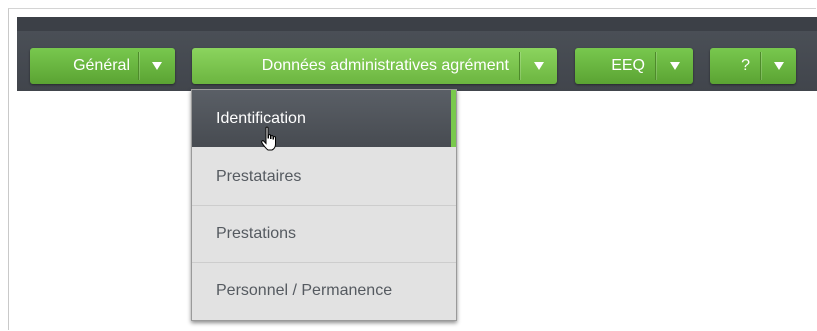 The width and height of the screenshot is (817, 331). What do you see at coordinates (628, 65) in the screenshot?
I see `menu-eeq-label: EEQ` at bounding box center [628, 65].